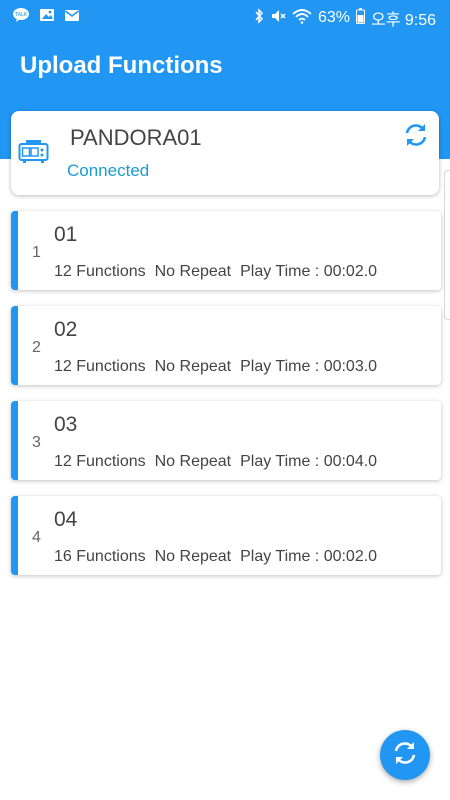  What do you see at coordinates (136, 137) in the screenshot?
I see `device-name: PANDORA01` at bounding box center [136, 137].